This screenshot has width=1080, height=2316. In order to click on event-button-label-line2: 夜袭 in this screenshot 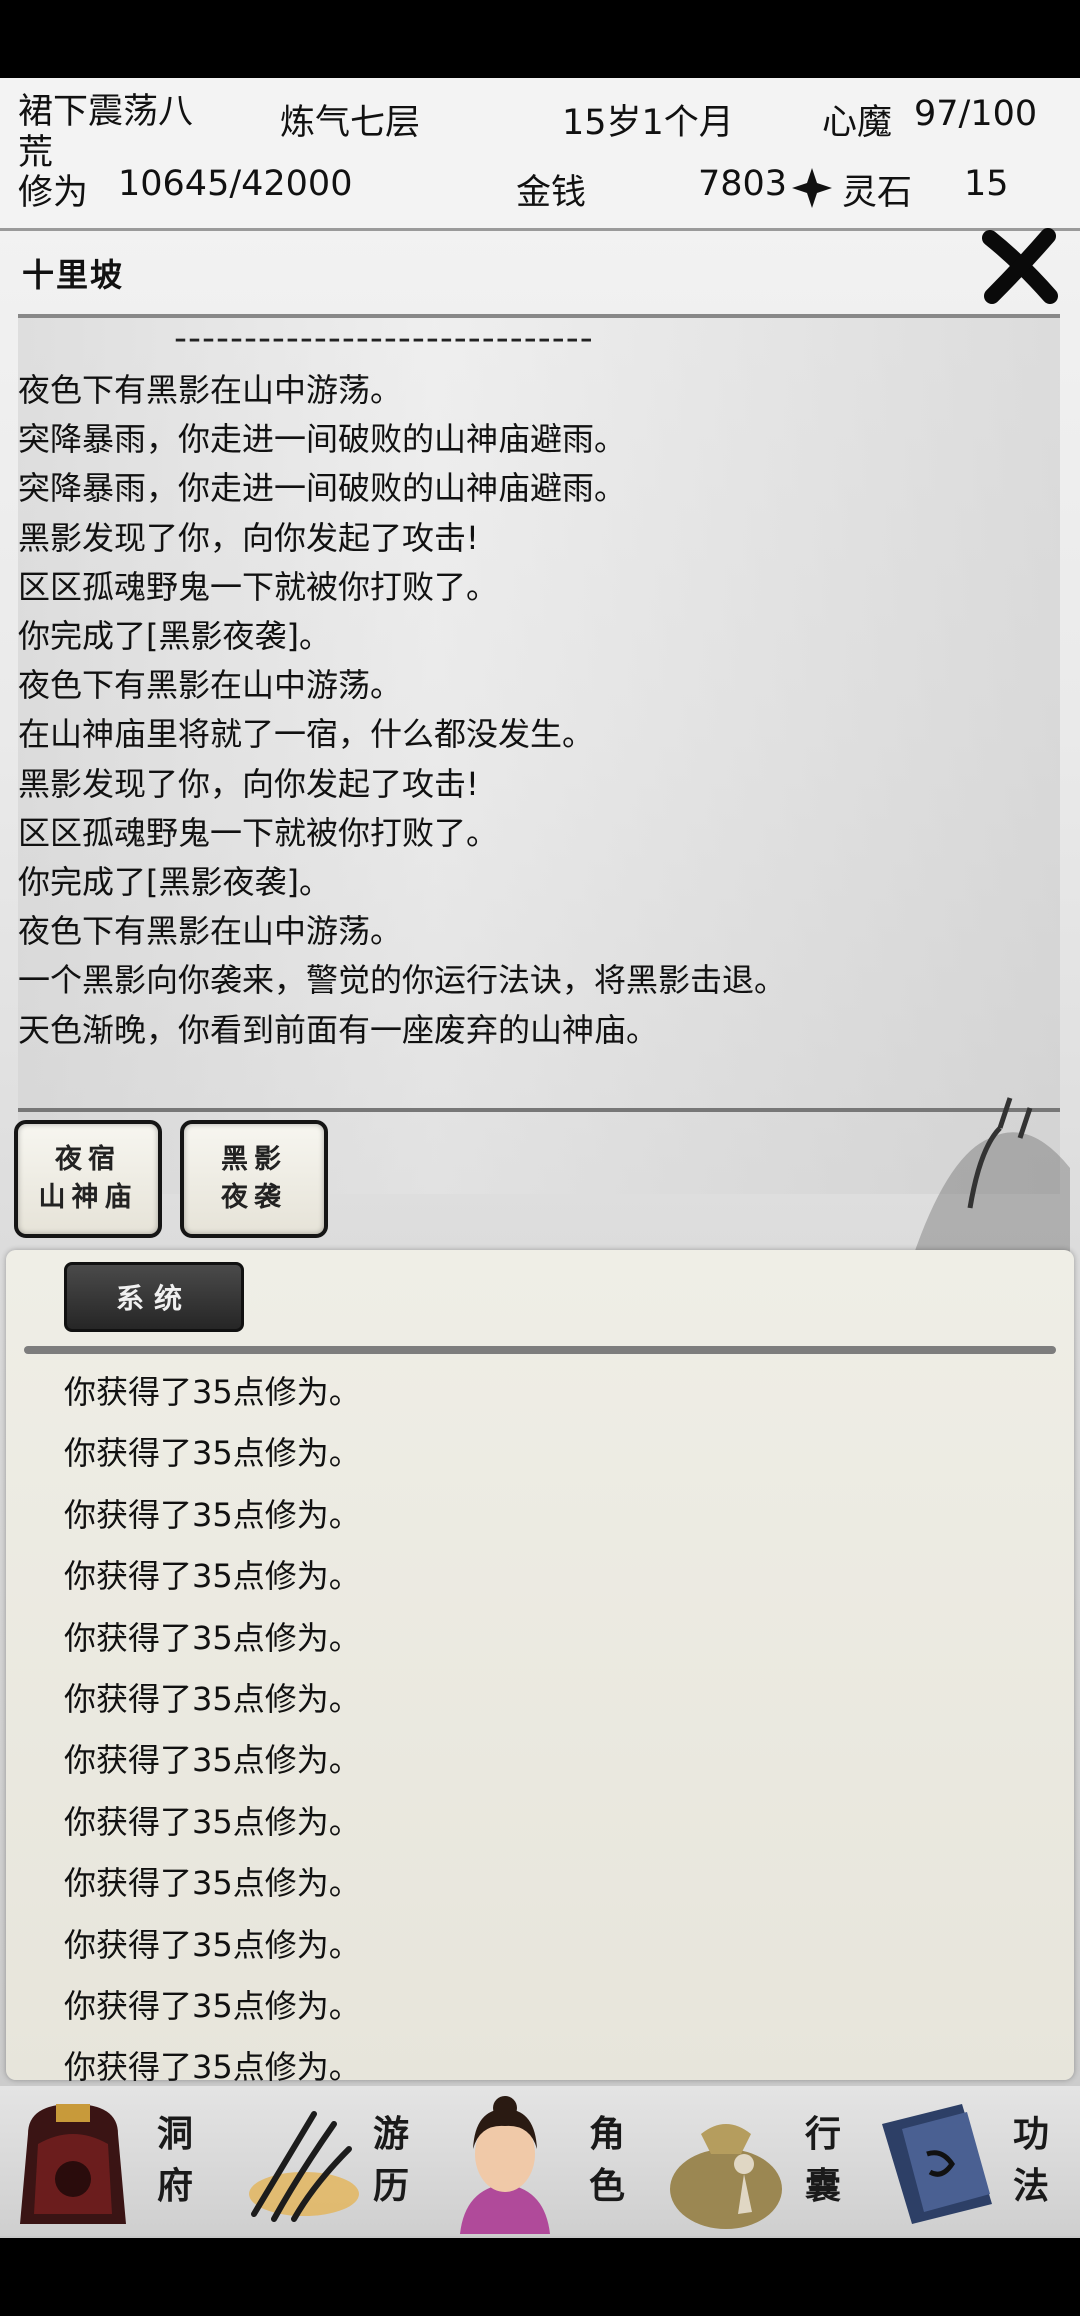, I will do `click(254, 1197)`.